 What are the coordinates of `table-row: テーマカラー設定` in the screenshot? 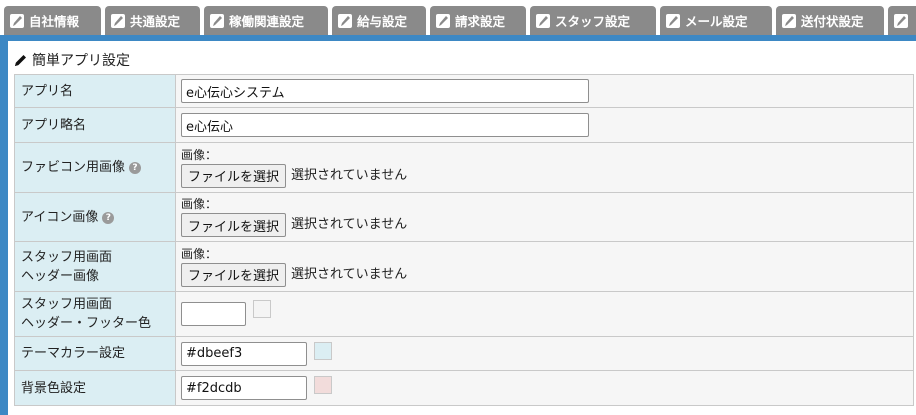 It's located at (464, 353).